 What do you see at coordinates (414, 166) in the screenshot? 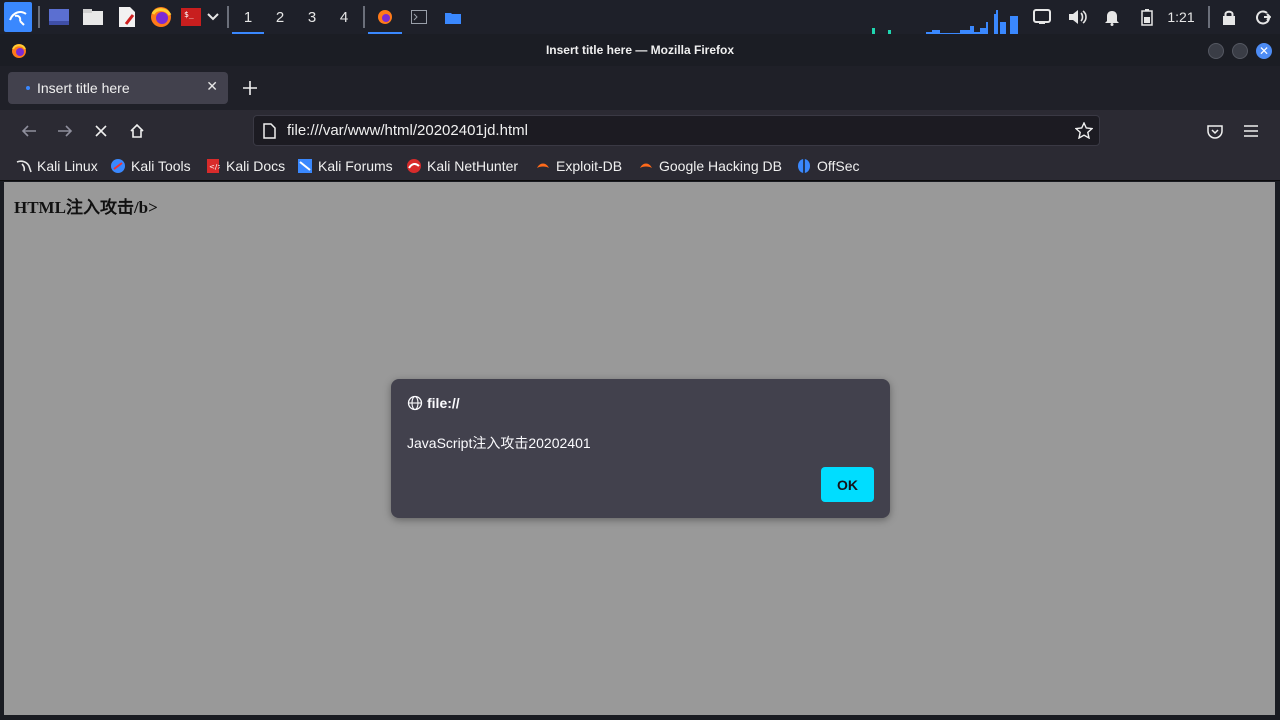
I see `nethunter-icon` at bounding box center [414, 166].